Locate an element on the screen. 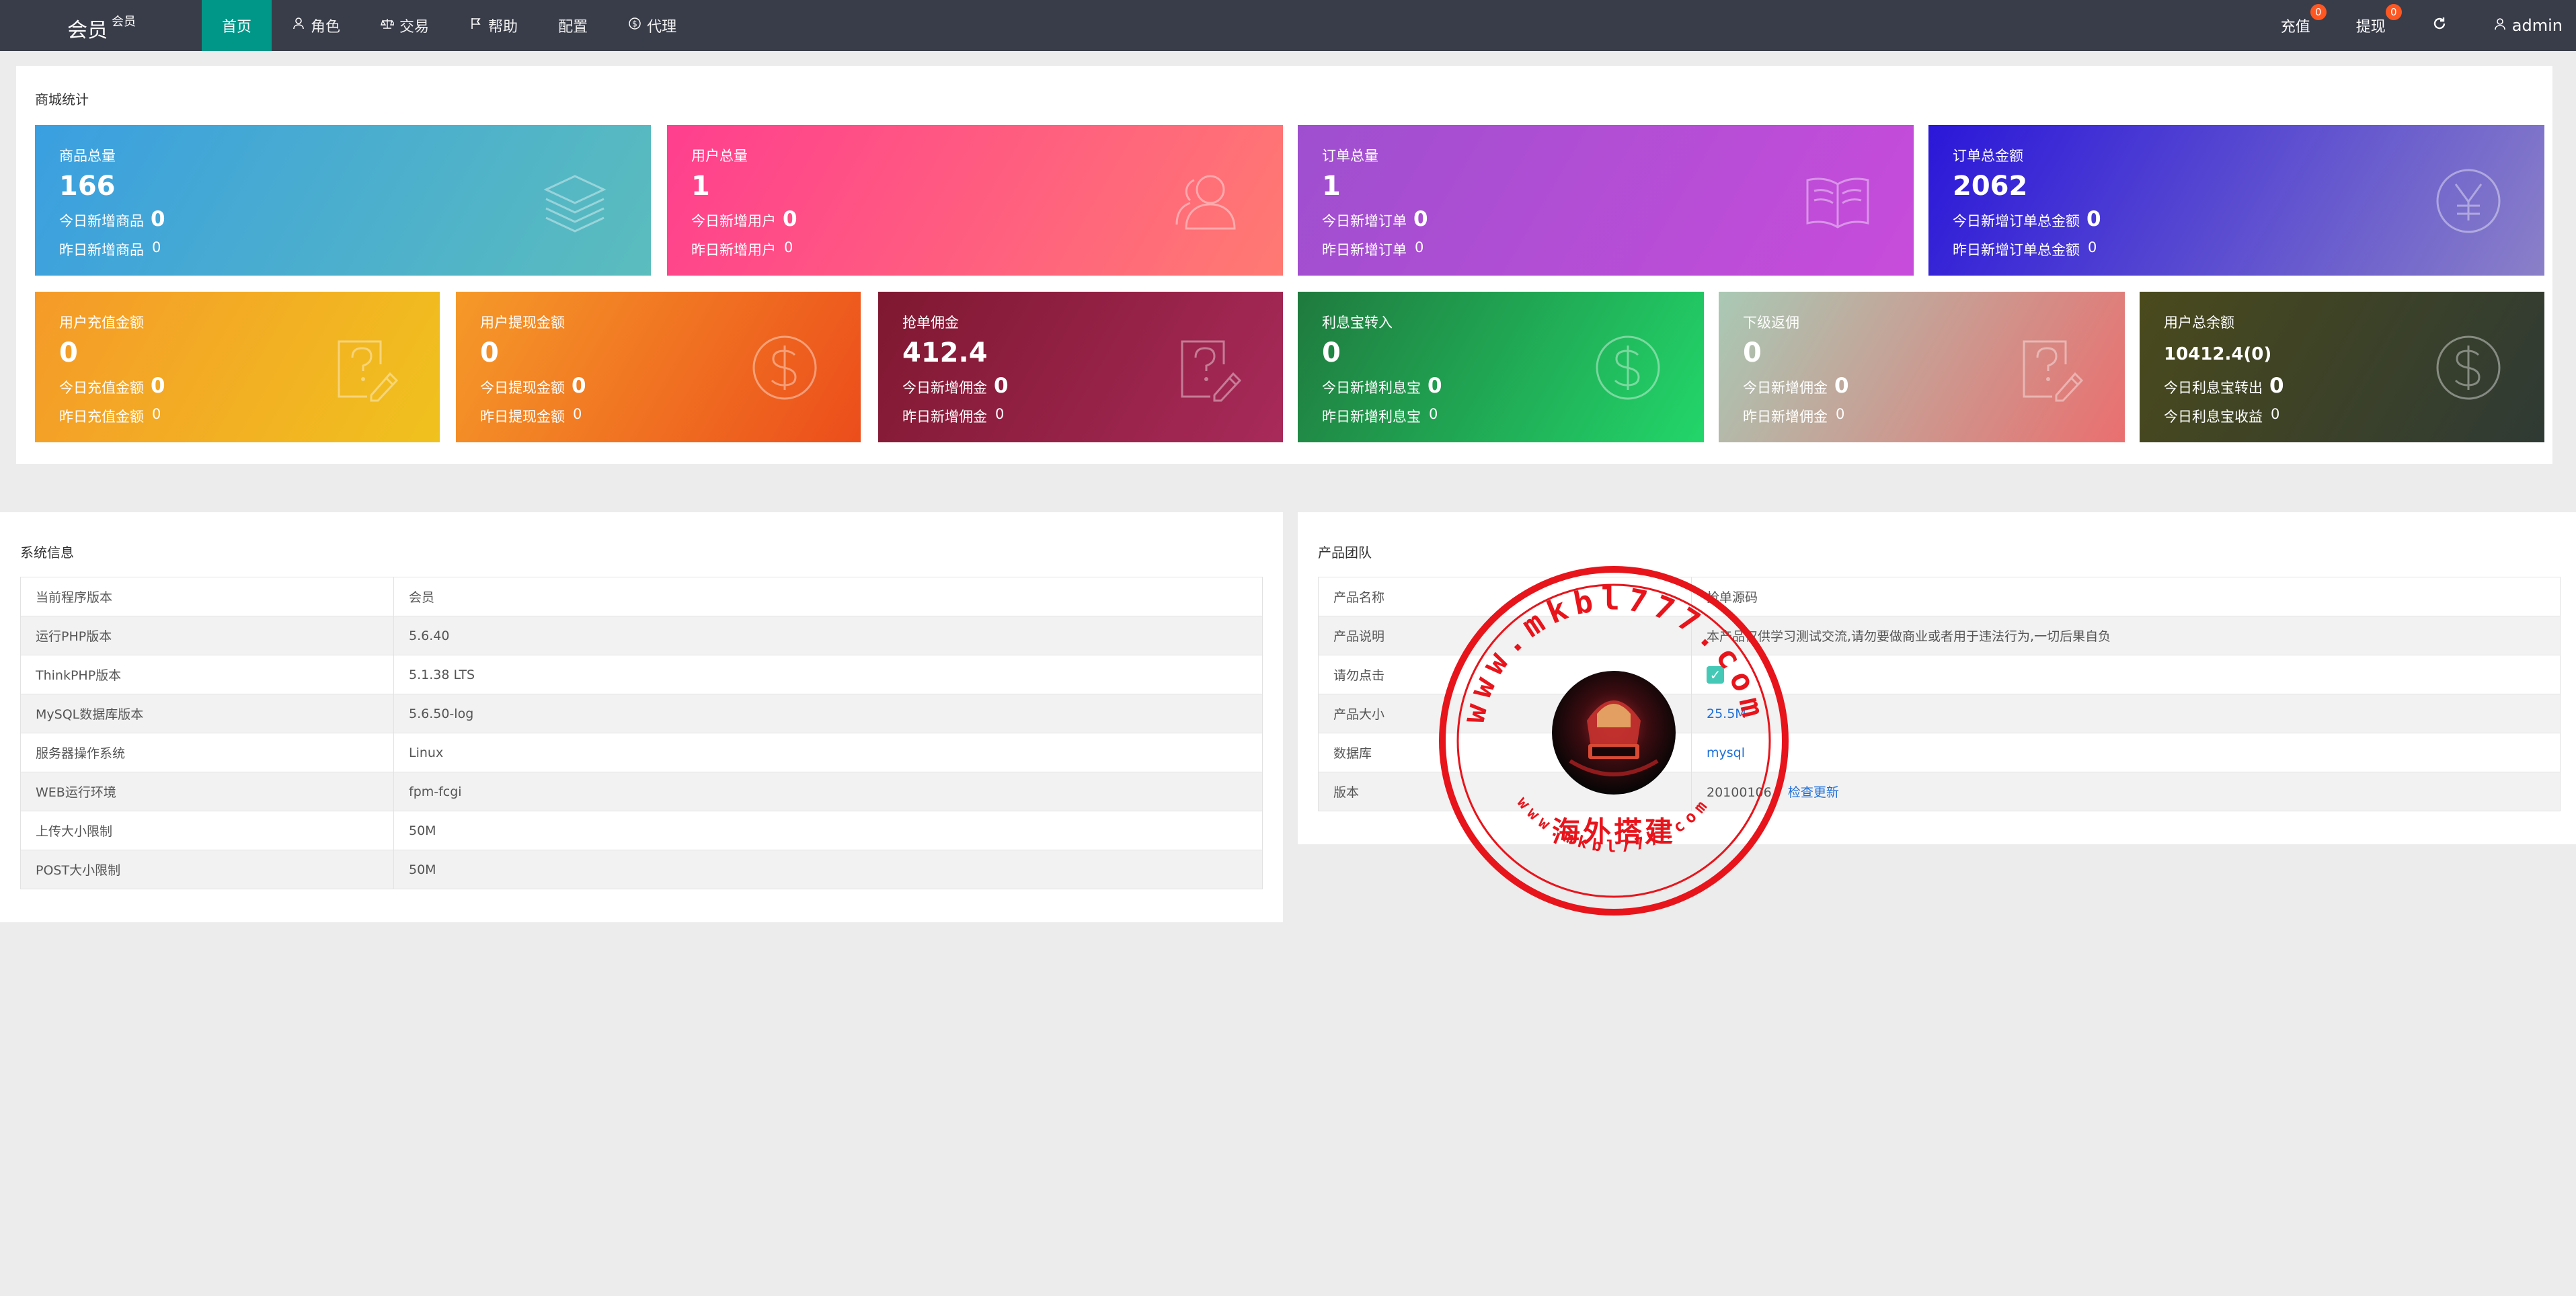 This screenshot has width=2576, height=1296. stat-card: 用户总量 1 今日新增用户 0 昨日新增用户 0 is located at coordinates (975, 200).